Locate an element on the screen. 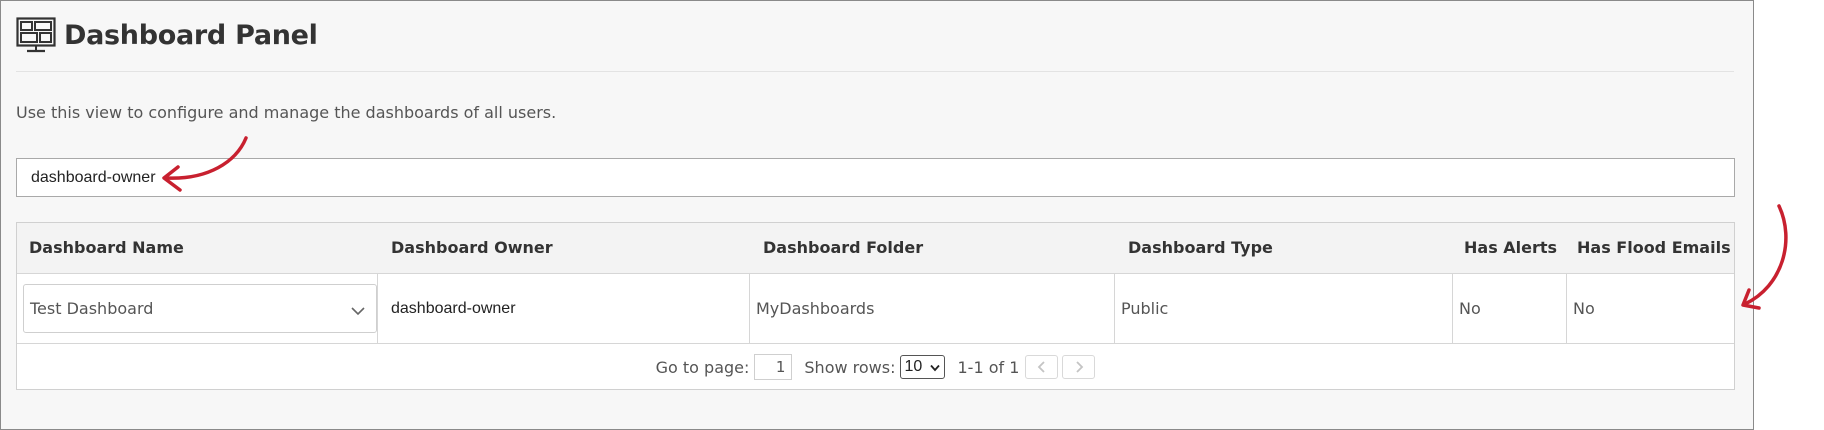 The width and height of the screenshot is (1824, 430). chevron-left-icon is located at coordinates (1041, 367).